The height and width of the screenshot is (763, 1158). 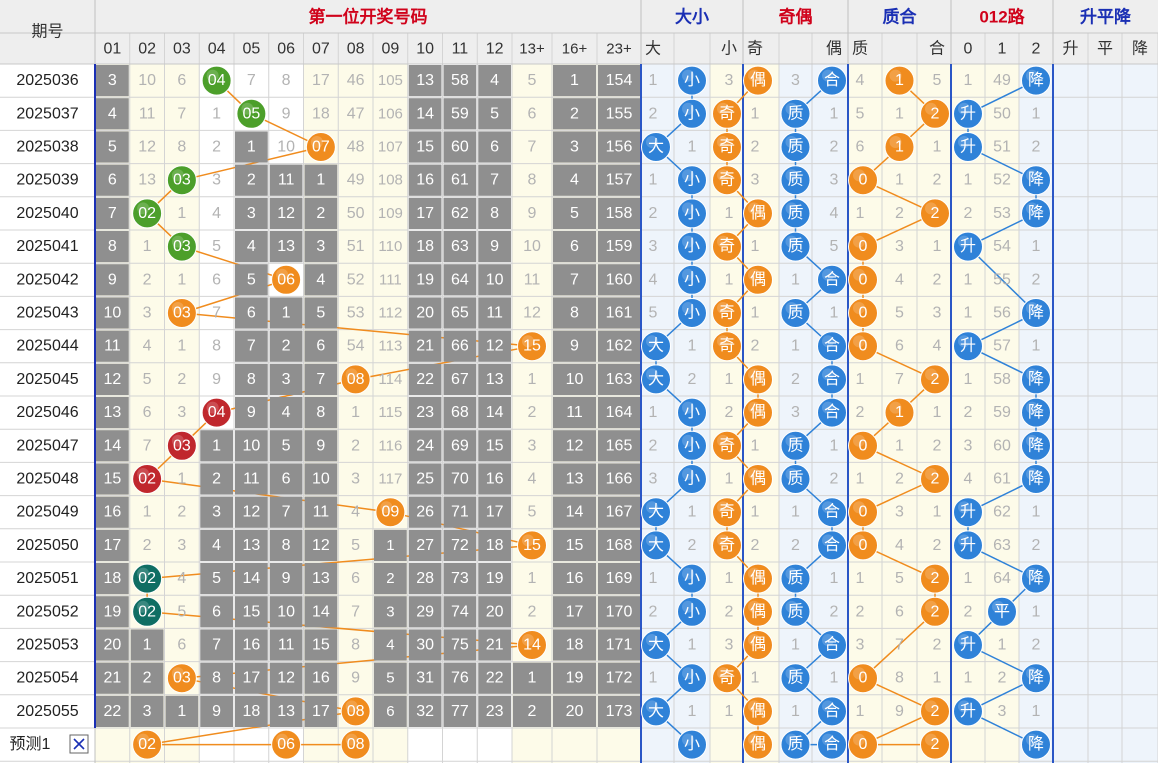 What do you see at coordinates (112, 246) in the screenshot?
I see `omission-value: 8` at bounding box center [112, 246].